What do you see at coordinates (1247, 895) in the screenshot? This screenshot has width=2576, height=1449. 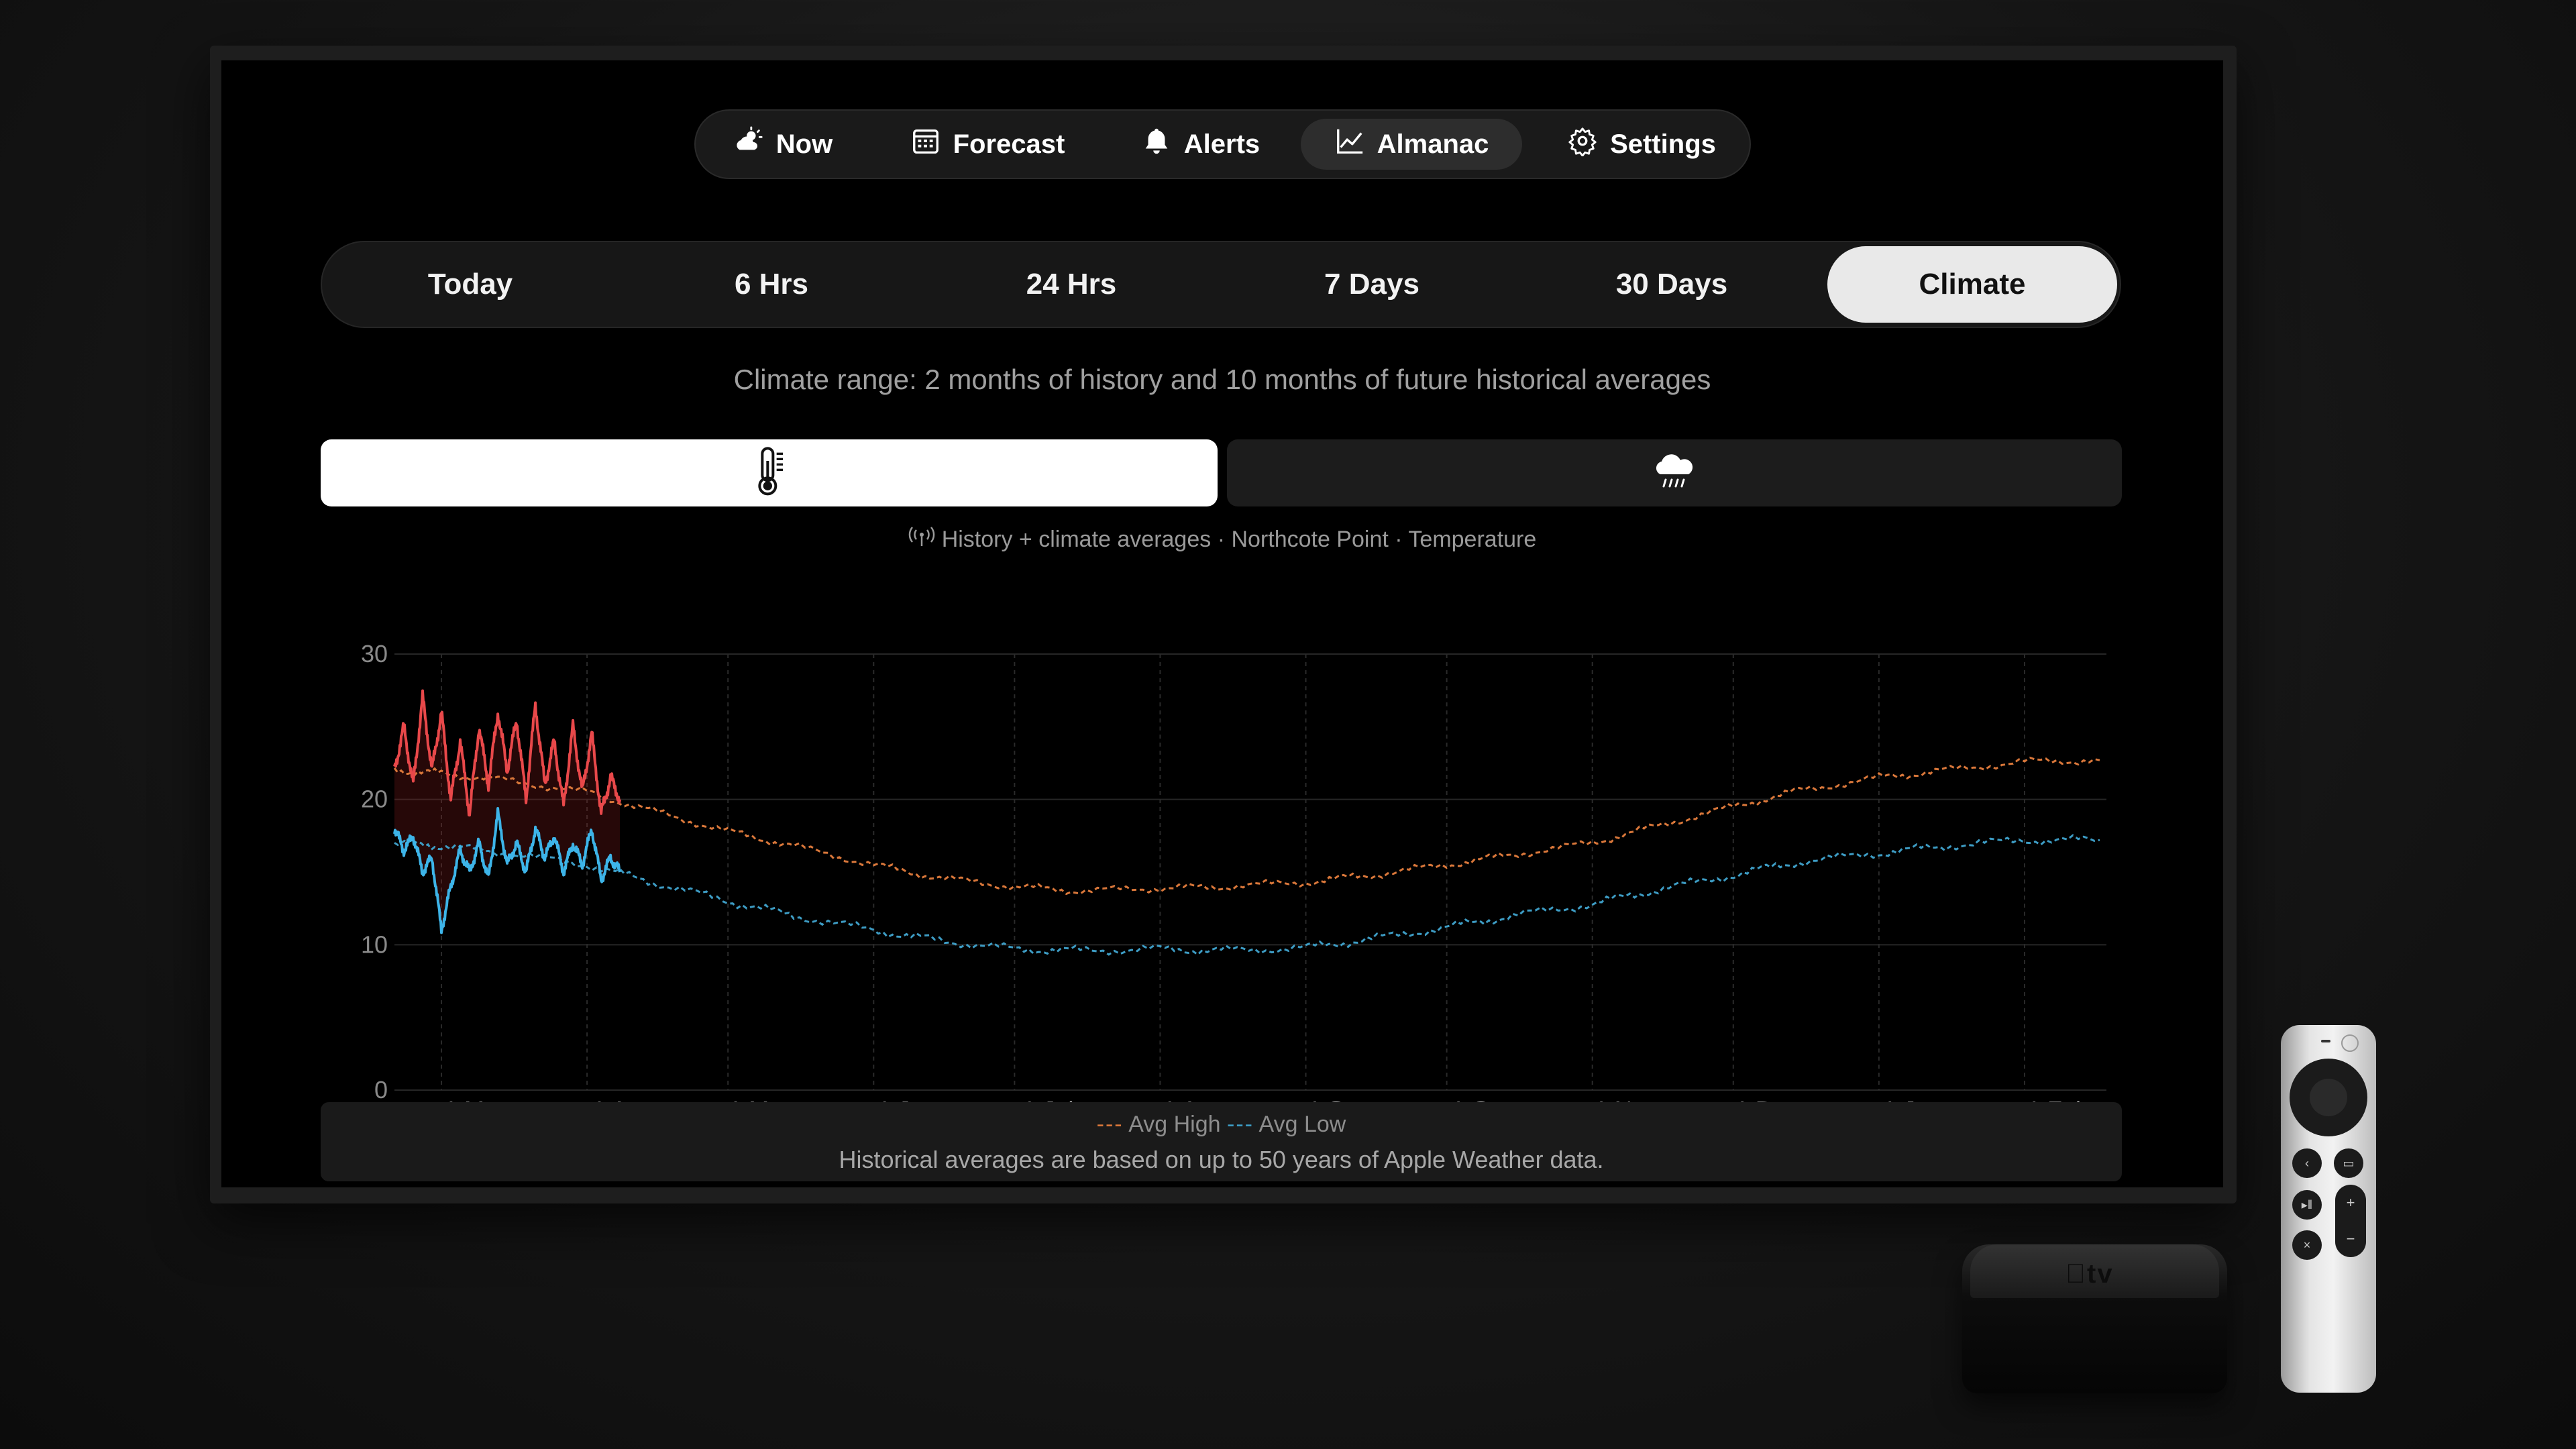 I see `avg-low-line` at bounding box center [1247, 895].